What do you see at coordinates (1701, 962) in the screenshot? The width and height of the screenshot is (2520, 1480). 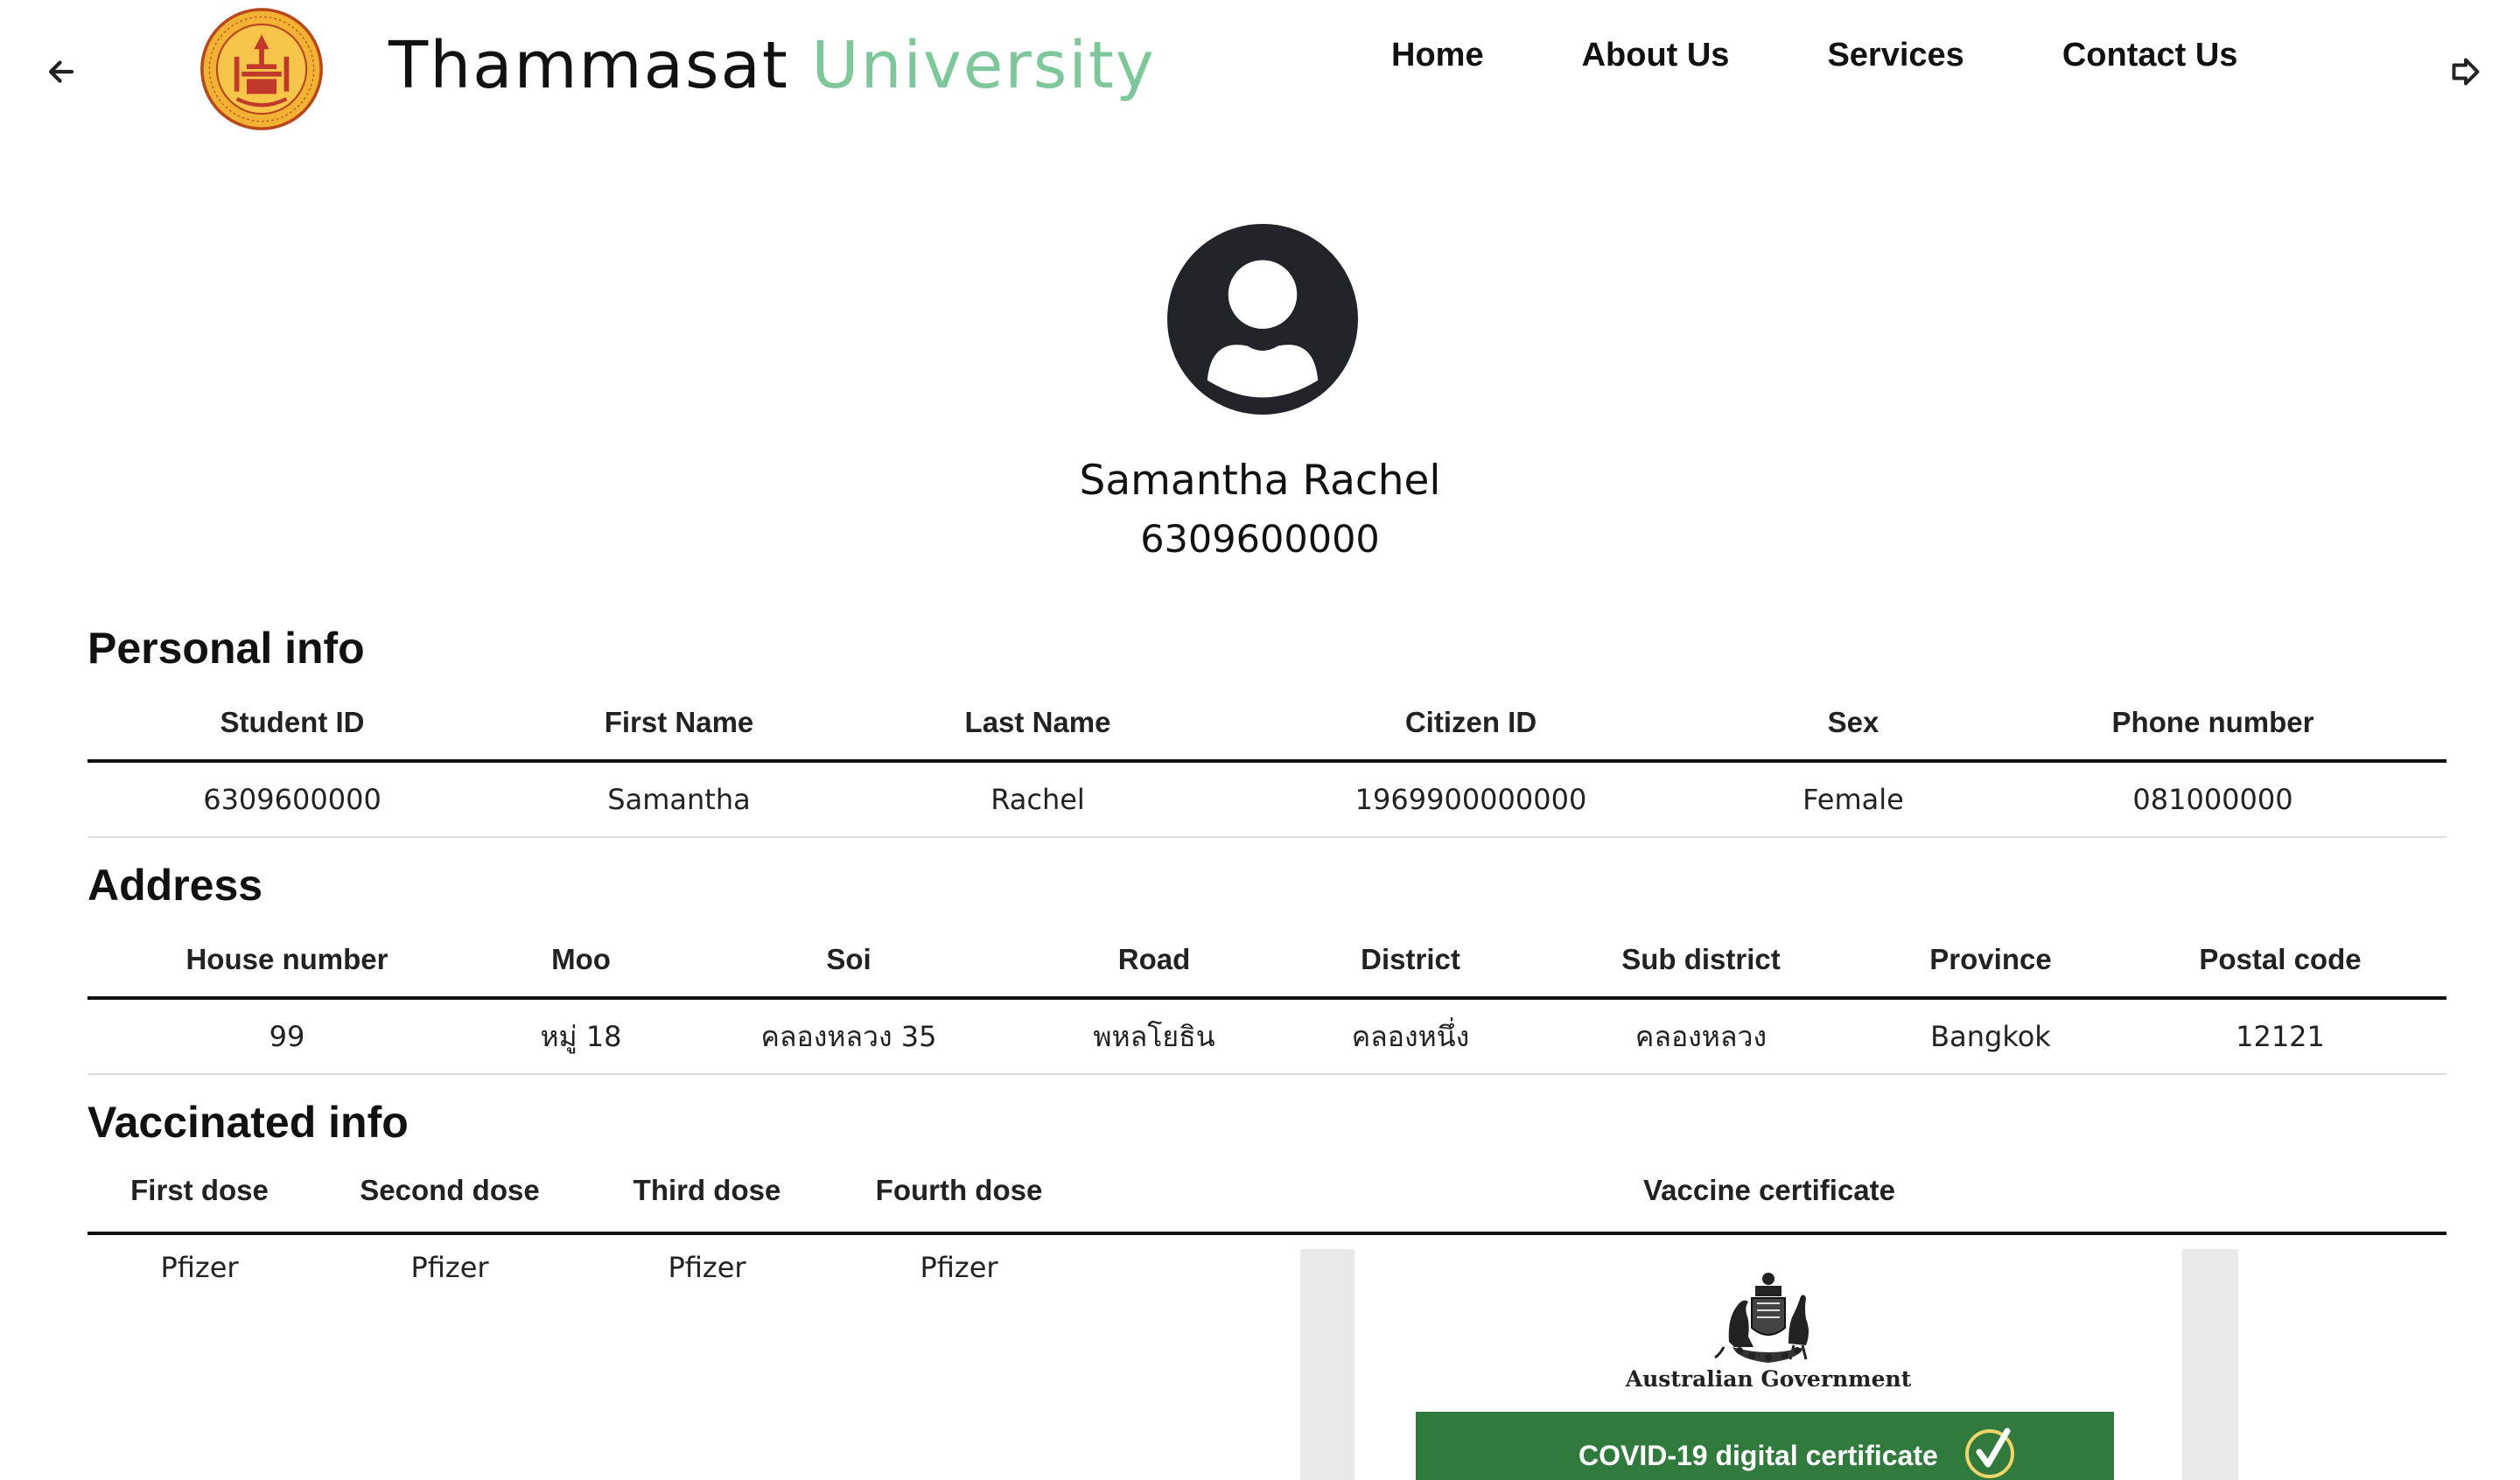 I see `col-sub-district: Sub district` at bounding box center [1701, 962].